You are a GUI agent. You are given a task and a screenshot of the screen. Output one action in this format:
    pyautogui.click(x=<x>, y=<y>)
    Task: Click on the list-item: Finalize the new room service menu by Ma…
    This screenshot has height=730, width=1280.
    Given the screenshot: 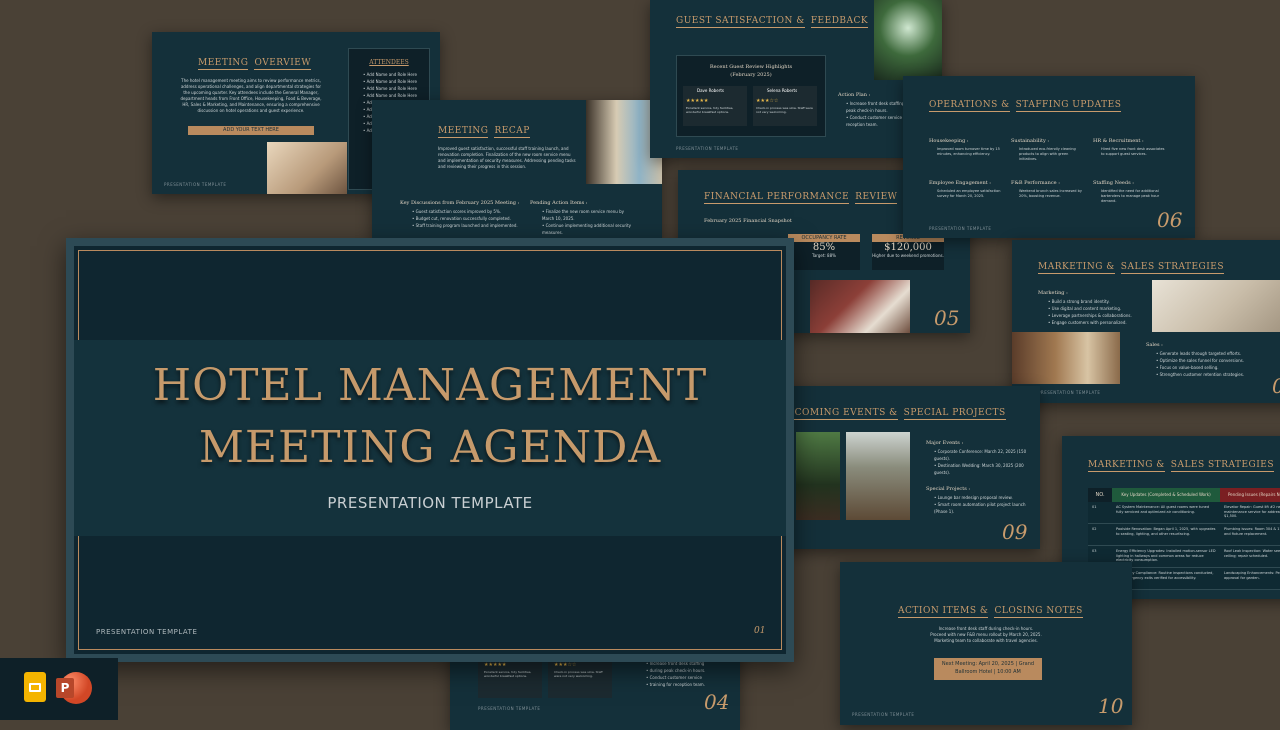 What is the action you would take?
    pyautogui.click(x=587, y=215)
    